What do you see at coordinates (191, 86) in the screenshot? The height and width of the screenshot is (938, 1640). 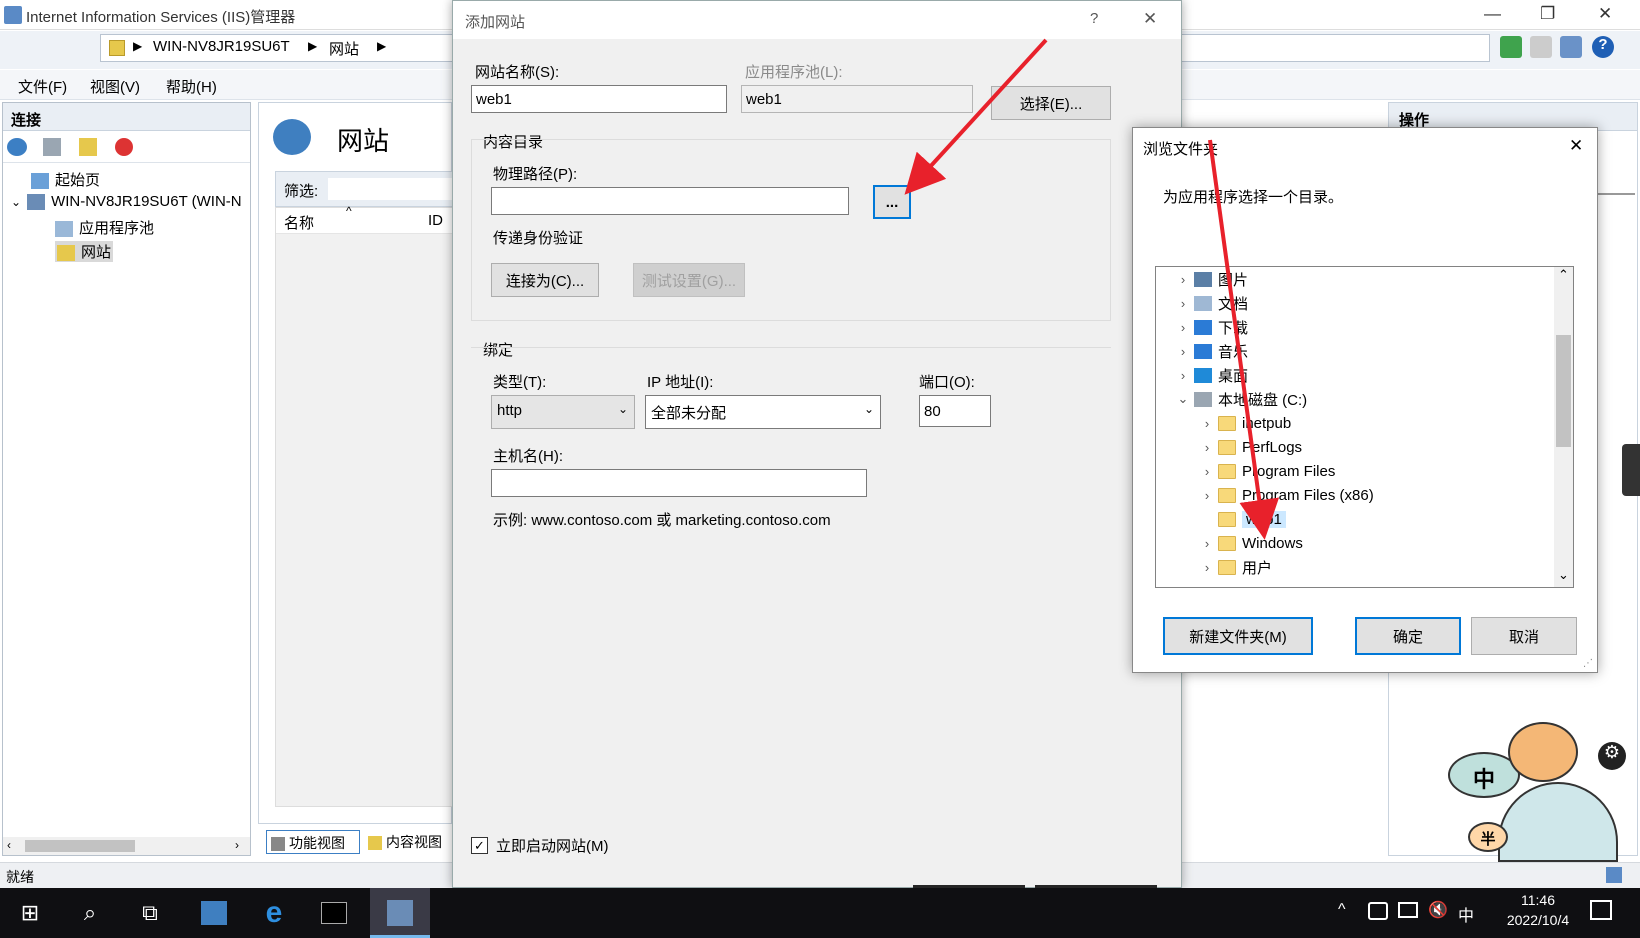 I see `menu-help: 帮助(H)` at bounding box center [191, 86].